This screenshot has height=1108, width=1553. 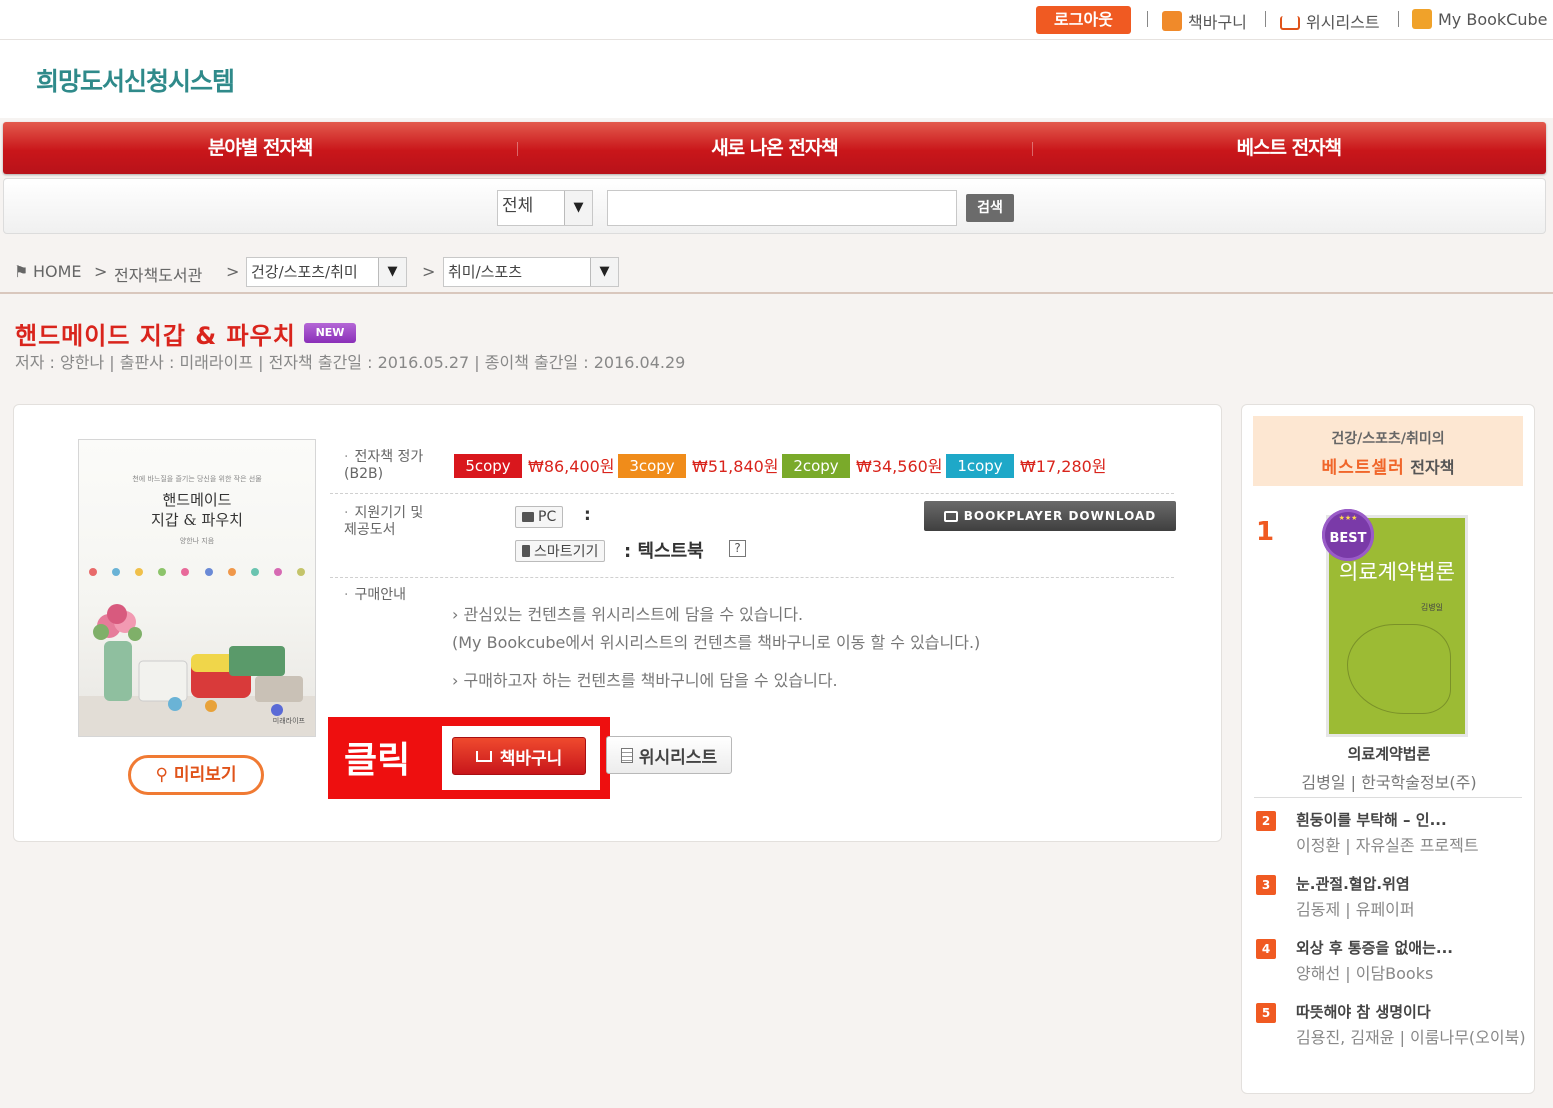 What do you see at coordinates (531, 272) in the screenshot?
I see `subcategory-select: 취미/스포츠 ▼` at bounding box center [531, 272].